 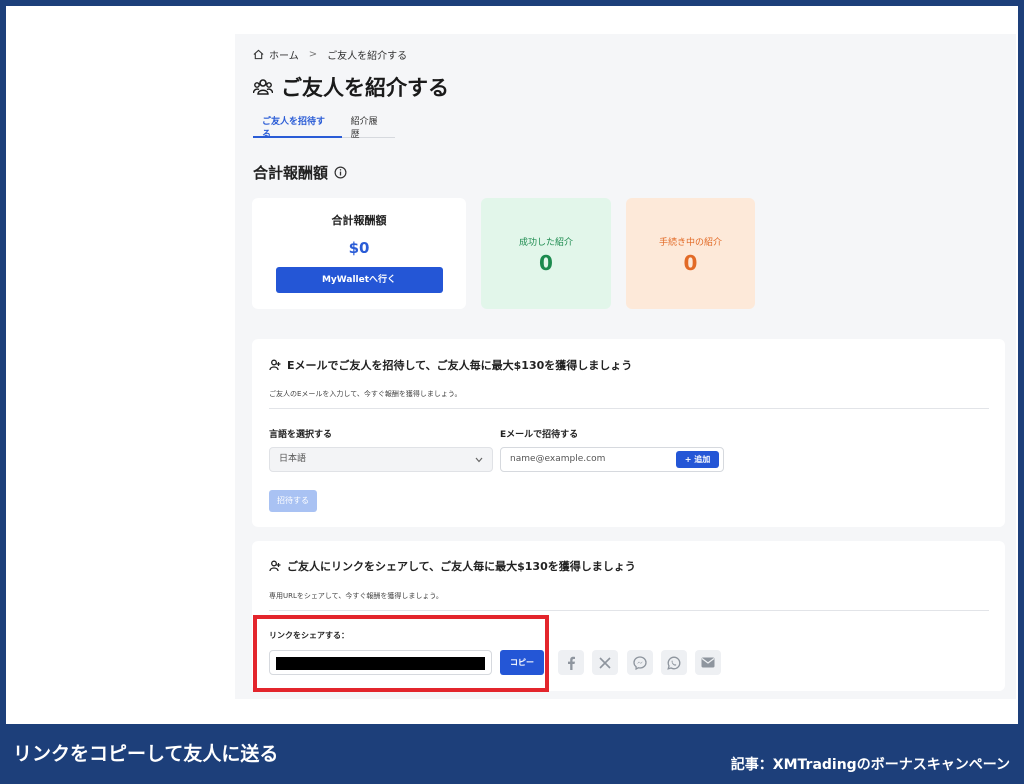 What do you see at coordinates (340, 172) in the screenshot?
I see `info-icon` at bounding box center [340, 172].